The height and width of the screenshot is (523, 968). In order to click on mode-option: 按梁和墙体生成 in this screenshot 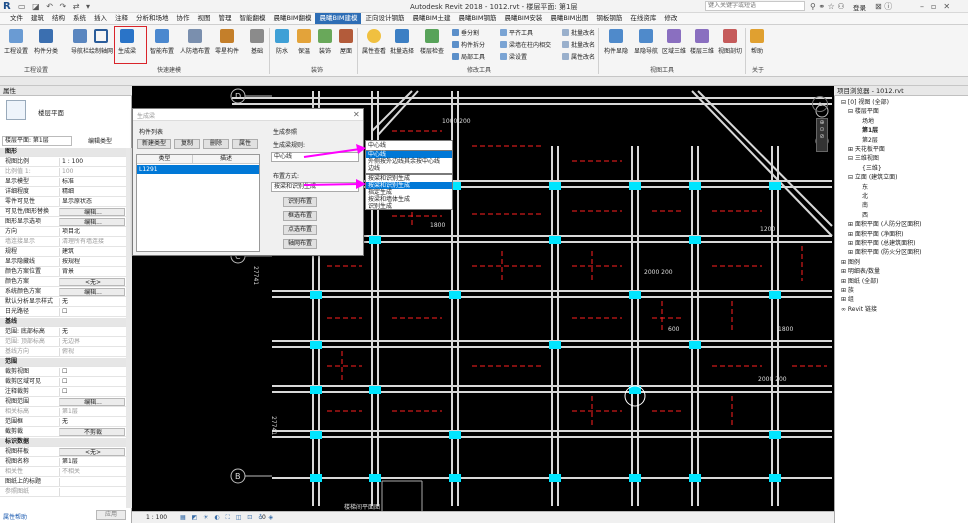, I will do `click(409, 199)`.